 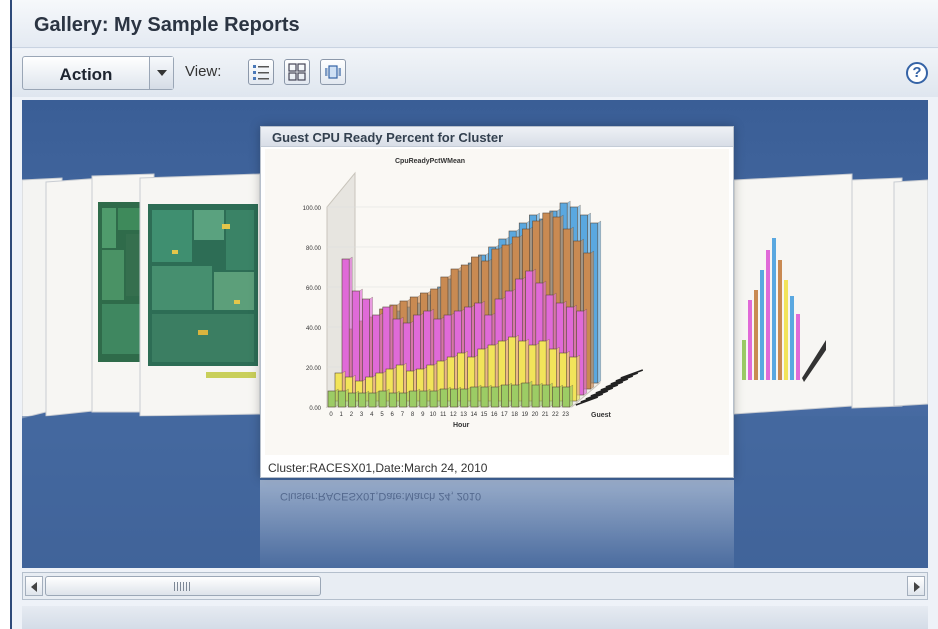 I want to click on scroll-left-button, so click(x=34, y=586).